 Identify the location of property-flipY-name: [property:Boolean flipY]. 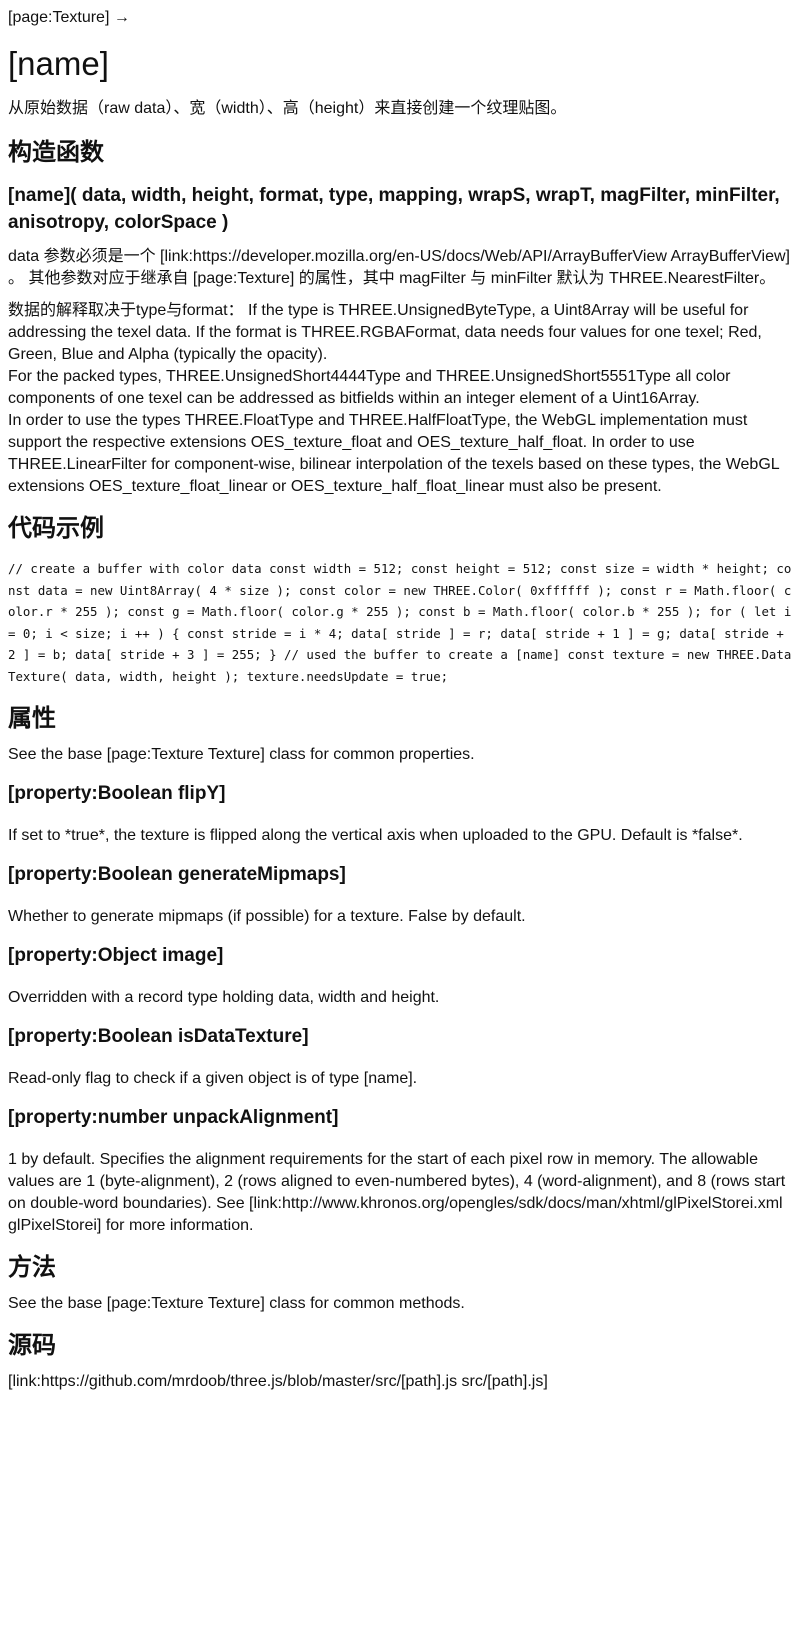
(117, 793).